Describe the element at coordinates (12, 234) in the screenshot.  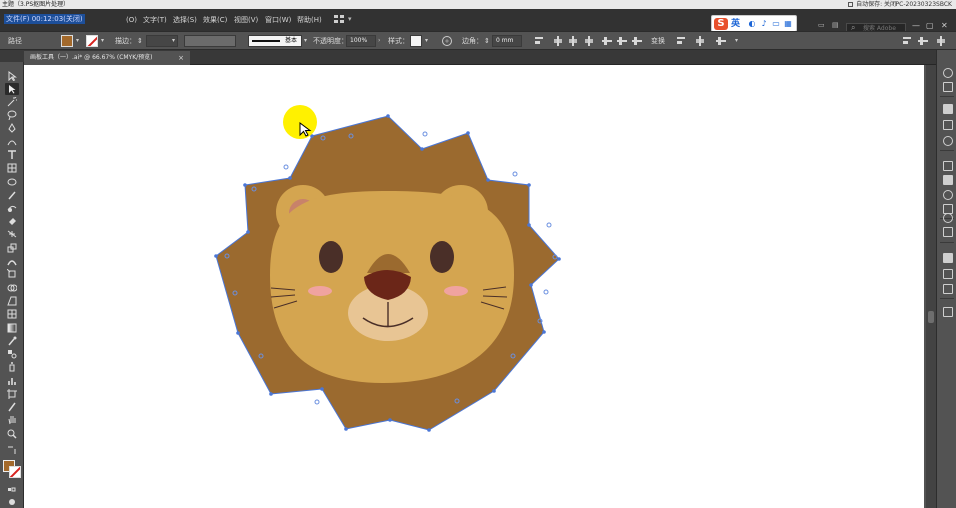
I see `rotate-tool-icon` at that location.